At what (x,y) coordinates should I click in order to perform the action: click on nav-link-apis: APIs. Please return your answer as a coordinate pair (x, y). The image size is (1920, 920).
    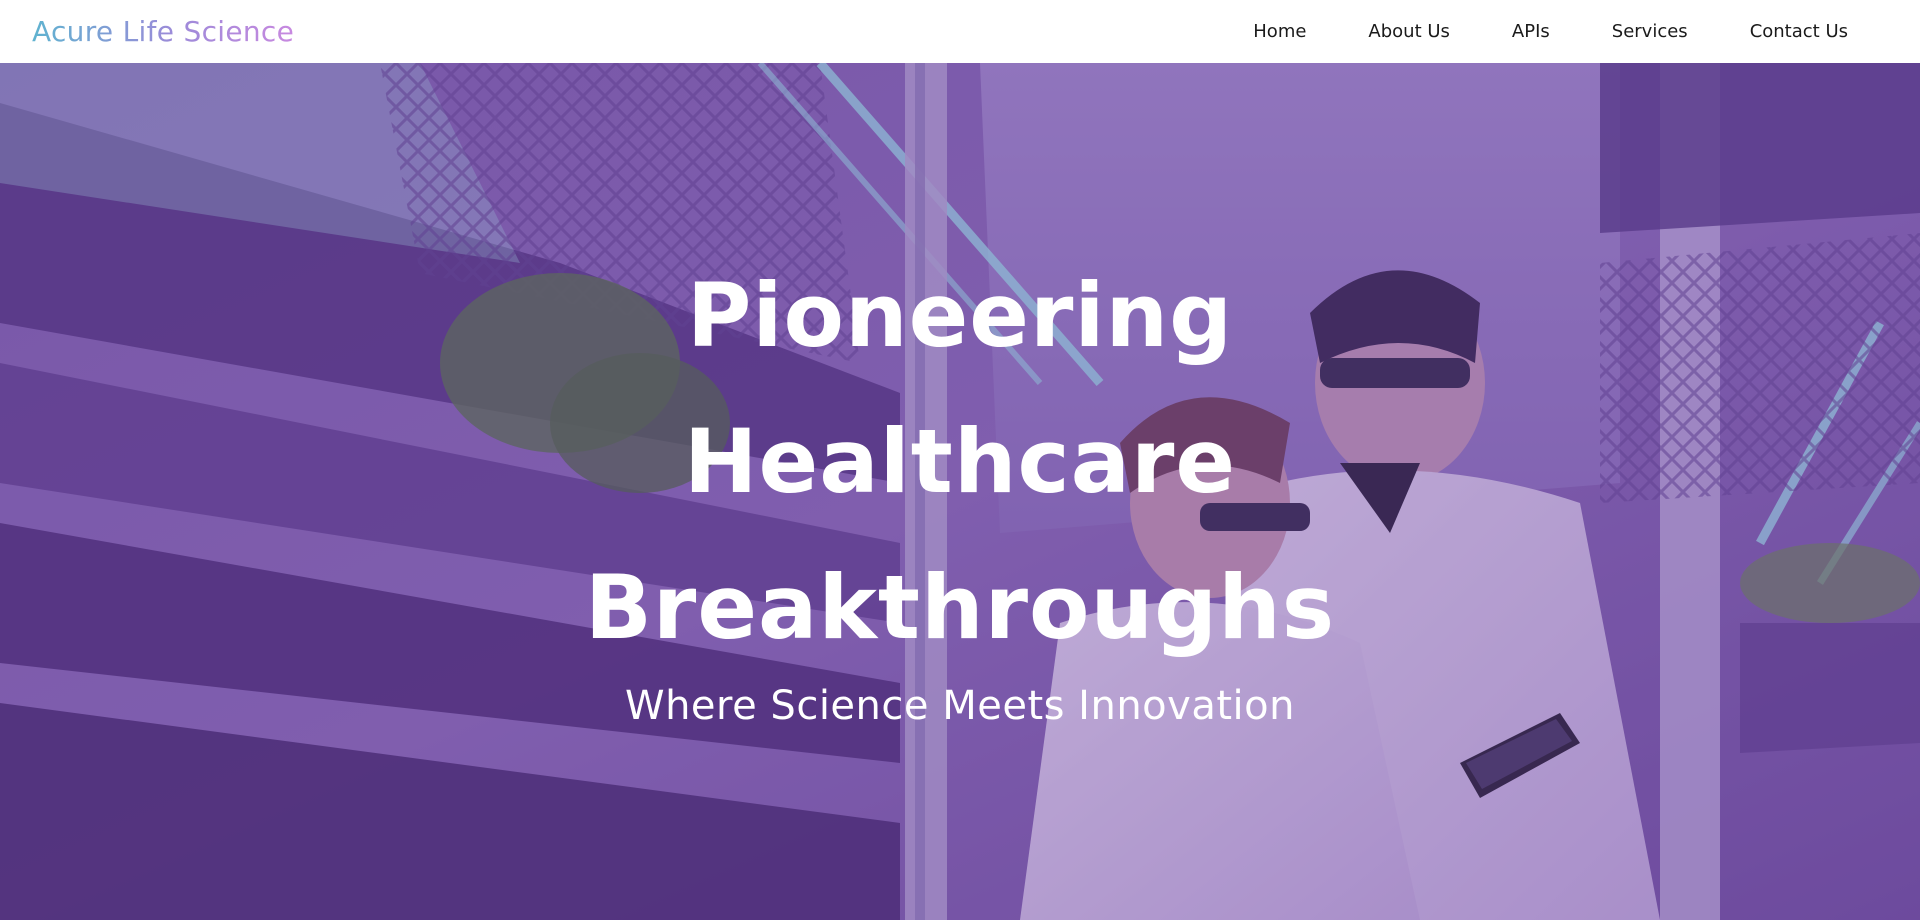
    Looking at the image, I should click on (1531, 31).